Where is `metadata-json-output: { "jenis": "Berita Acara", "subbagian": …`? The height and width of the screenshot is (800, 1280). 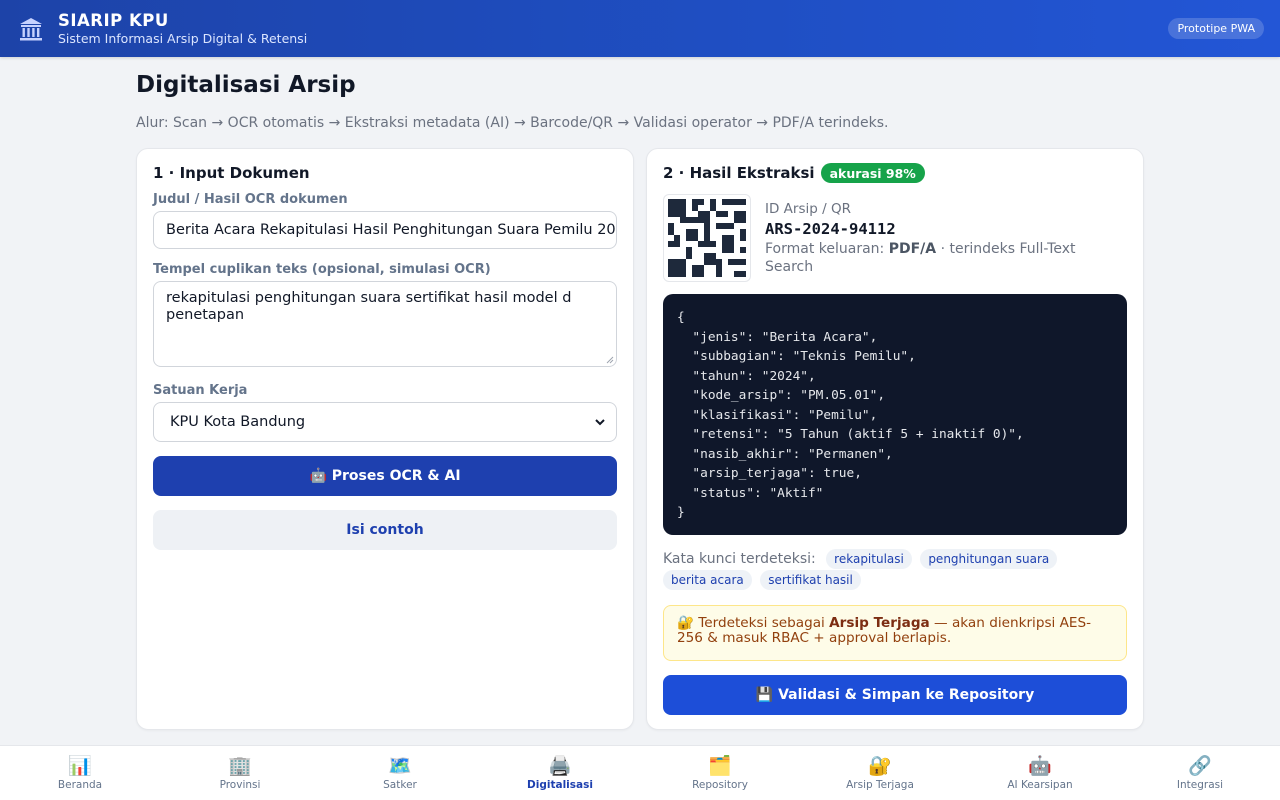
metadata-json-output: { "jenis": "Berita Acara", "subbagian": … is located at coordinates (895, 414).